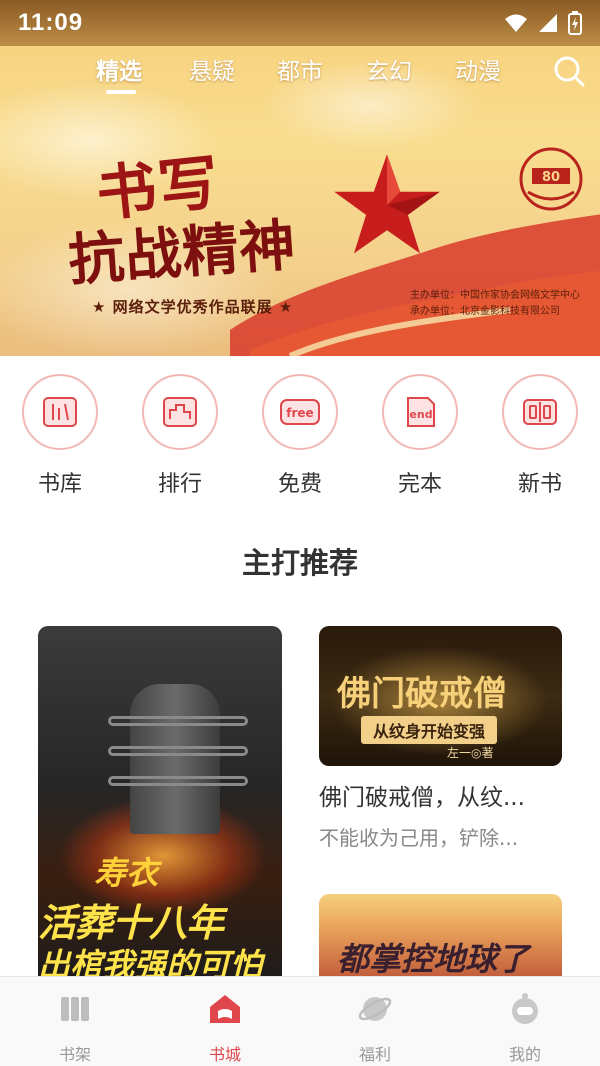 The width and height of the screenshot is (600, 1066). Describe the element at coordinates (300, 23) in the screenshot. I see `status-bar: 11:09` at that location.